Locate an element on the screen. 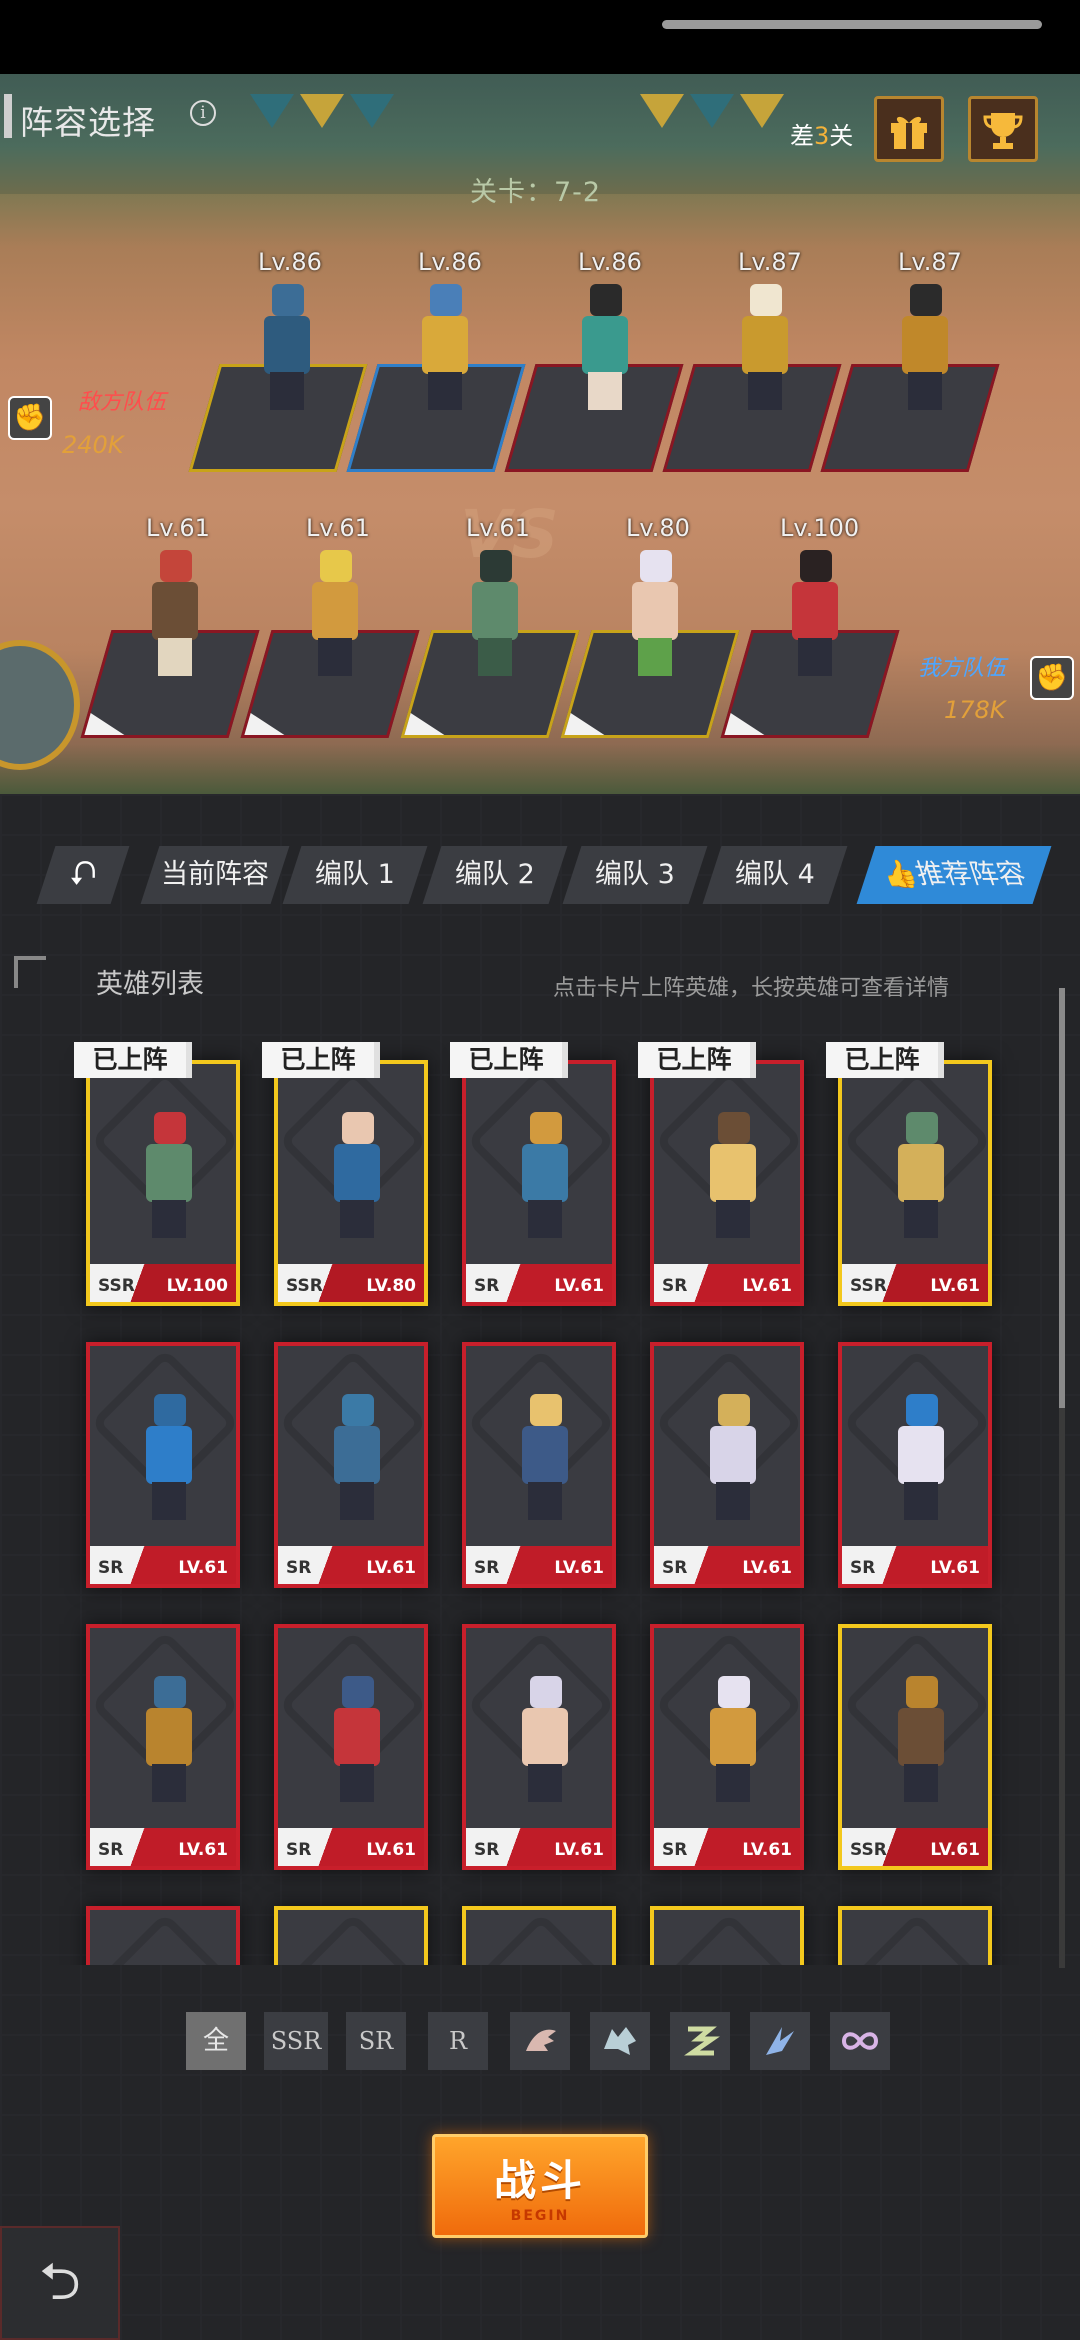  faction-infinity-icon is located at coordinates (860, 2041).